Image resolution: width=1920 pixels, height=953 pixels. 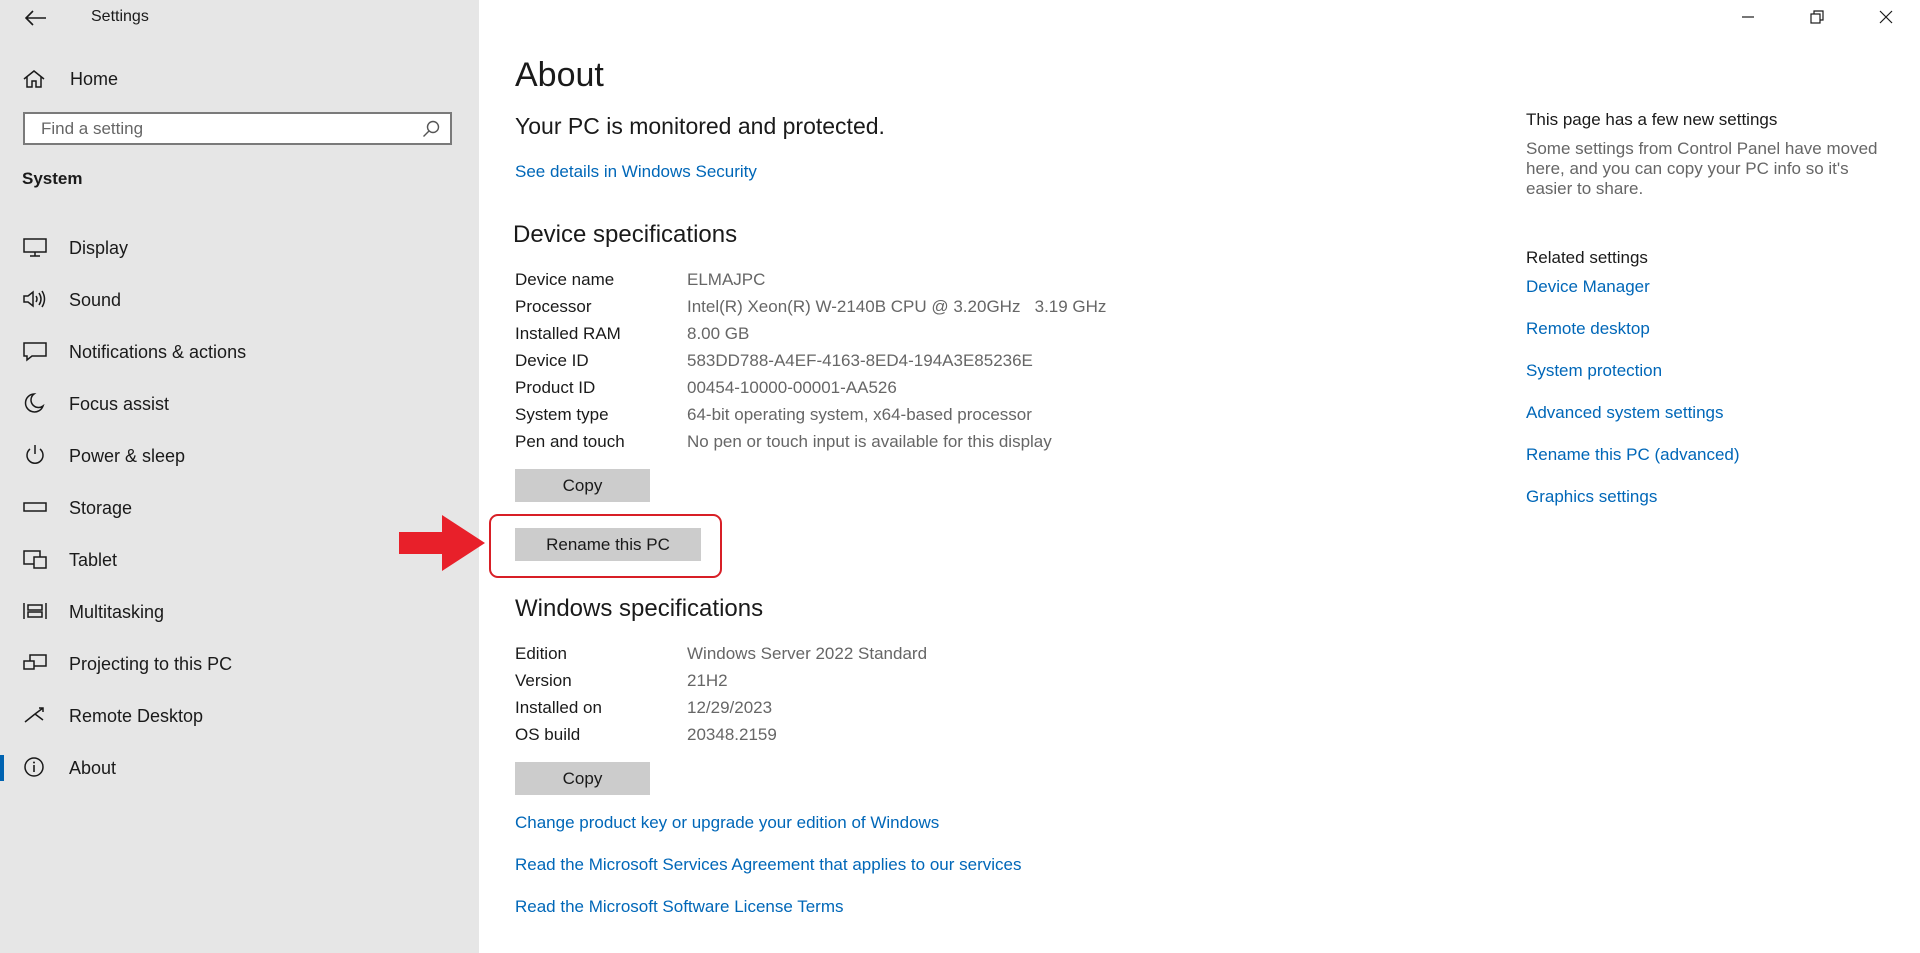 I want to click on related-settings-title: Related settings, so click(x=1587, y=257).